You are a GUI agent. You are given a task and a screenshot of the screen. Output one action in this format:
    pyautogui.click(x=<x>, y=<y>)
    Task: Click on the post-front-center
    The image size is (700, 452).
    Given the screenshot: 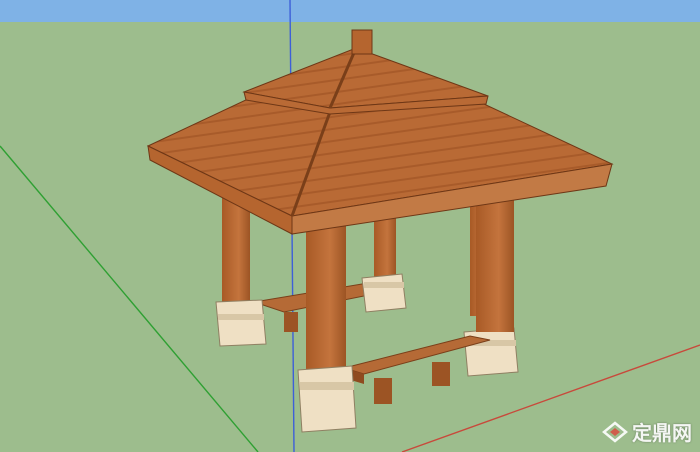 What is the action you would take?
    pyautogui.click(x=326, y=300)
    